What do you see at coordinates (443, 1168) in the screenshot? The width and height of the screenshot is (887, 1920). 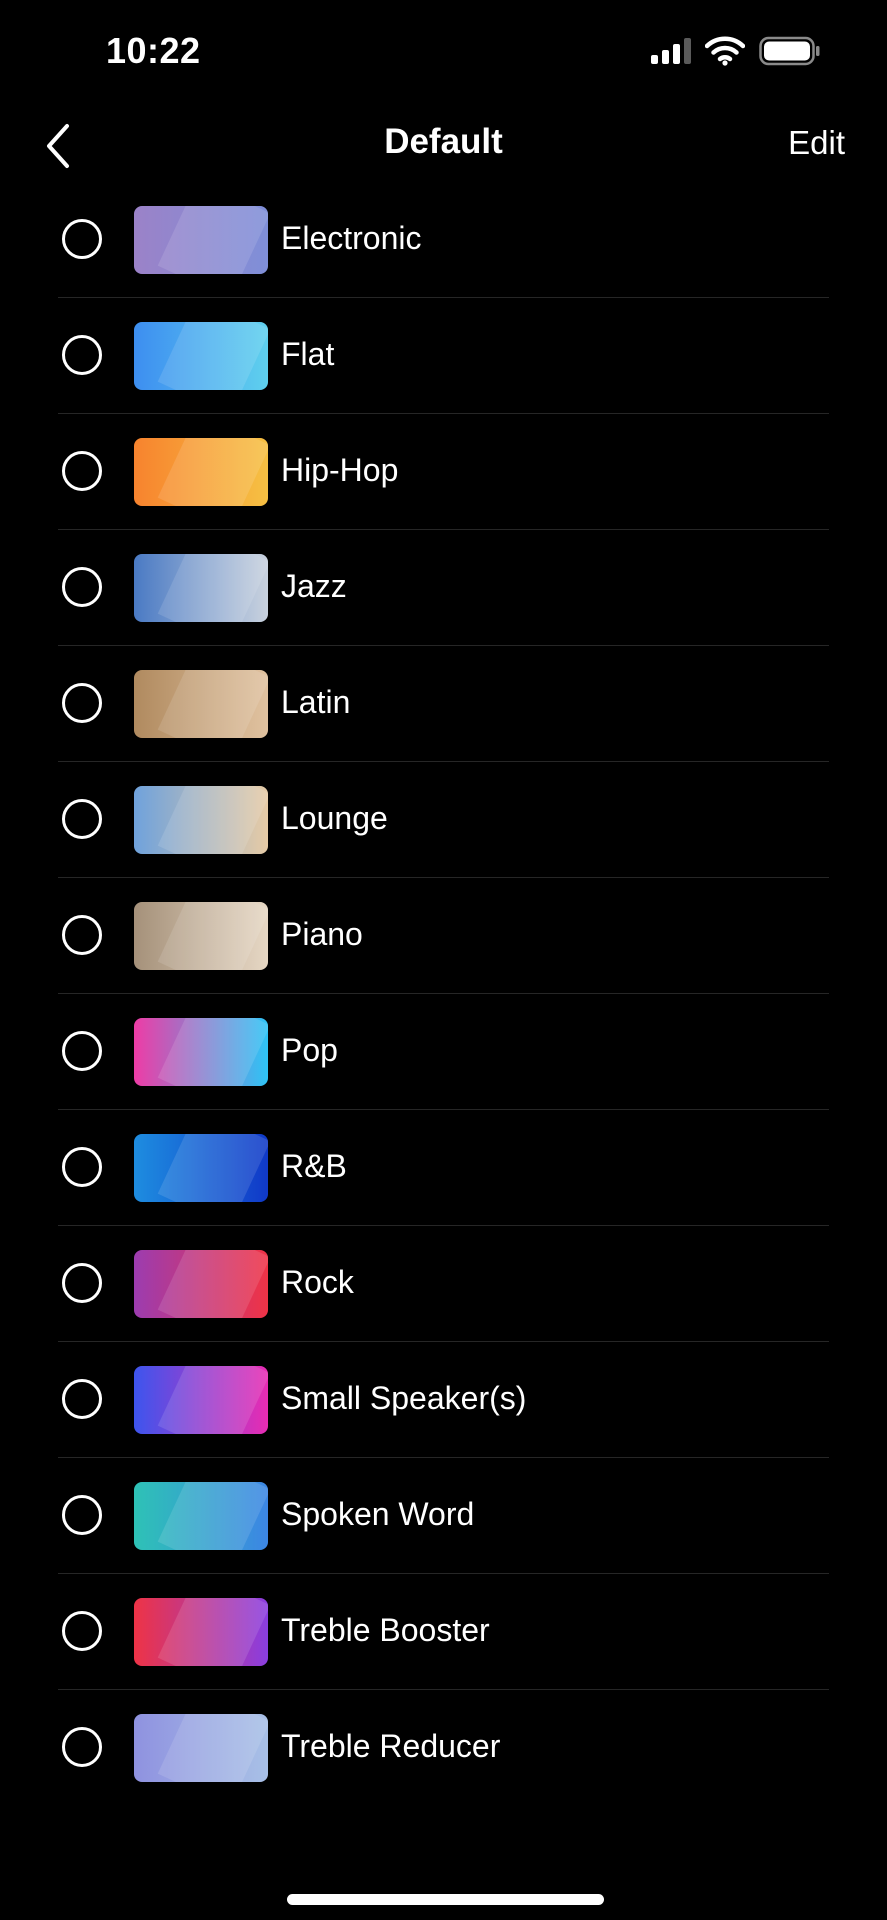 I see `preset-row: R&B` at bounding box center [443, 1168].